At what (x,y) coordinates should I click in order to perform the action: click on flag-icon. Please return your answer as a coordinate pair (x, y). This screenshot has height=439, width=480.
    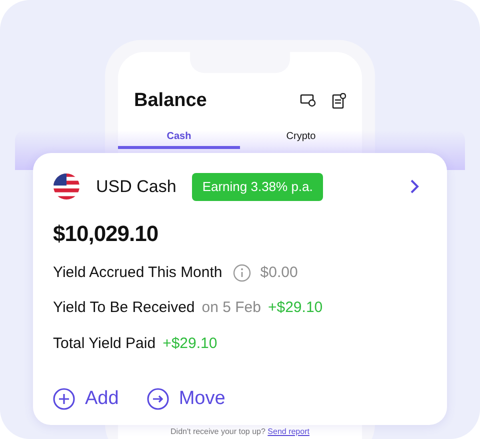
    Looking at the image, I should click on (66, 186).